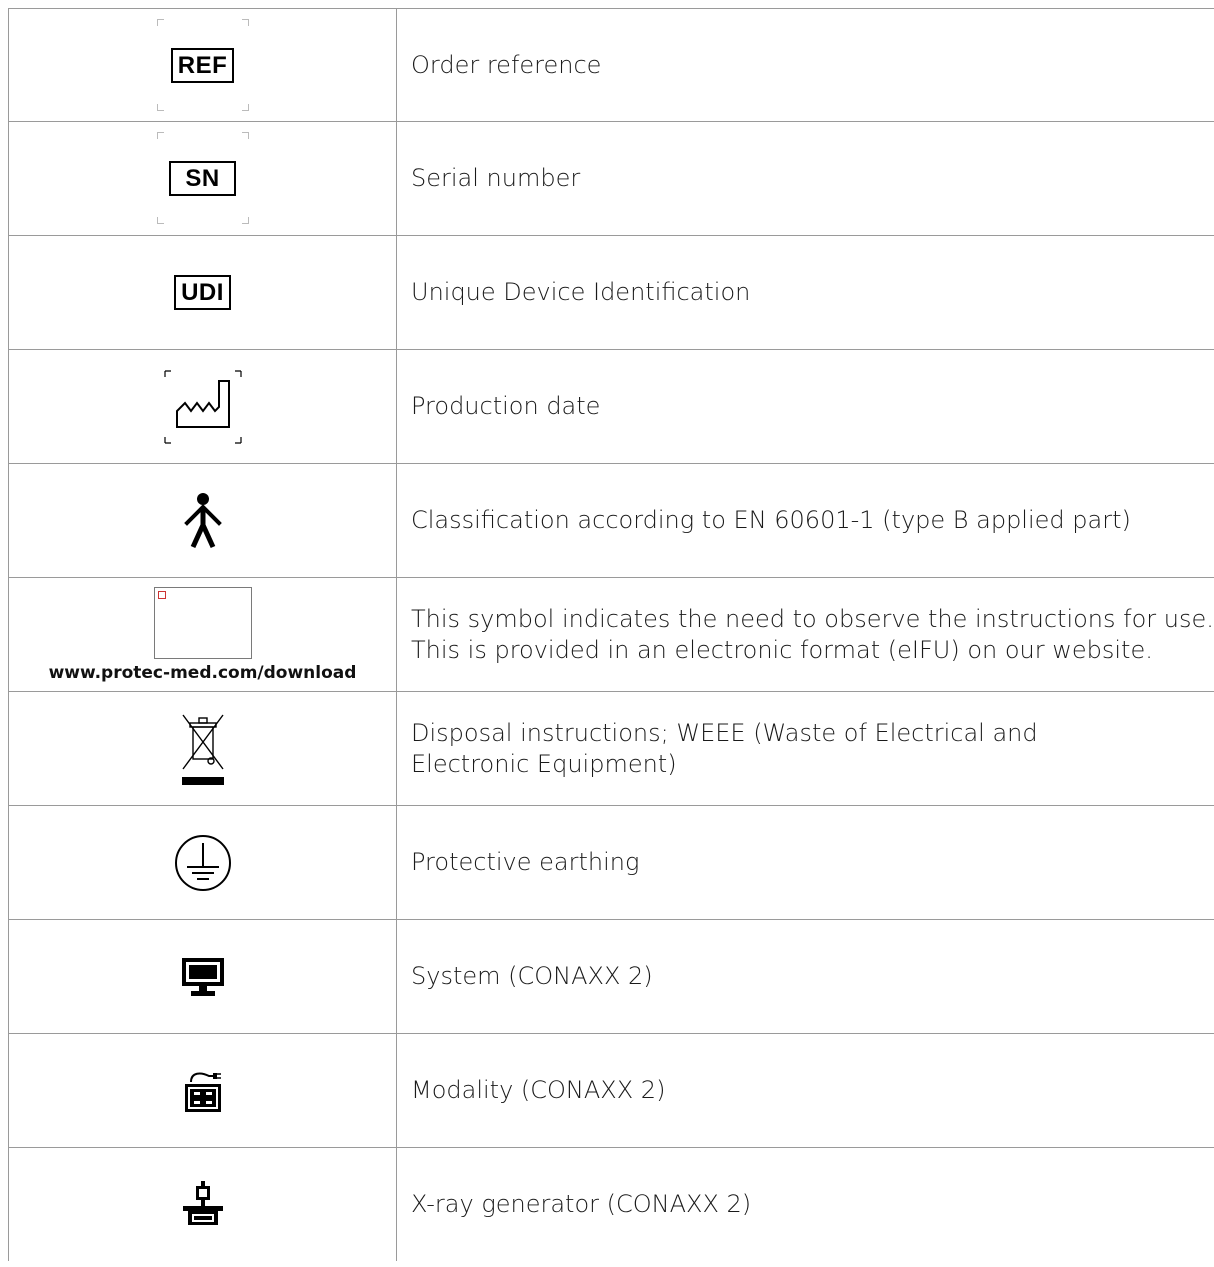 The image size is (1214, 1267). What do you see at coordinates (805, 406) in the screenshot?
I see `description-cell: Production date` at bounding box center [805, 406].